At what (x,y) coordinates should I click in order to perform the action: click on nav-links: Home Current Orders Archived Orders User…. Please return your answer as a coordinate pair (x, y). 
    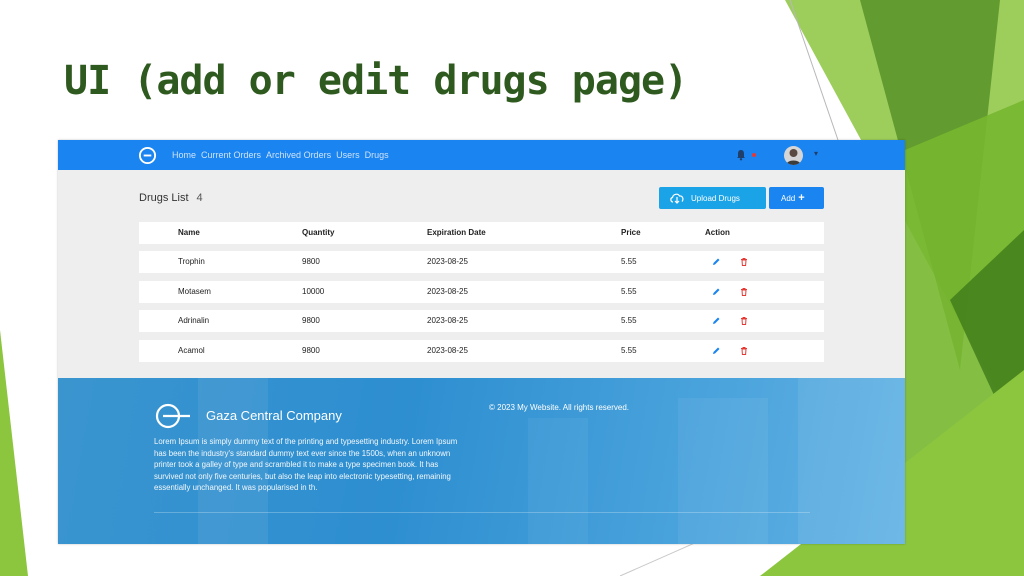
    Looking at the image, I should click on (280, 155).